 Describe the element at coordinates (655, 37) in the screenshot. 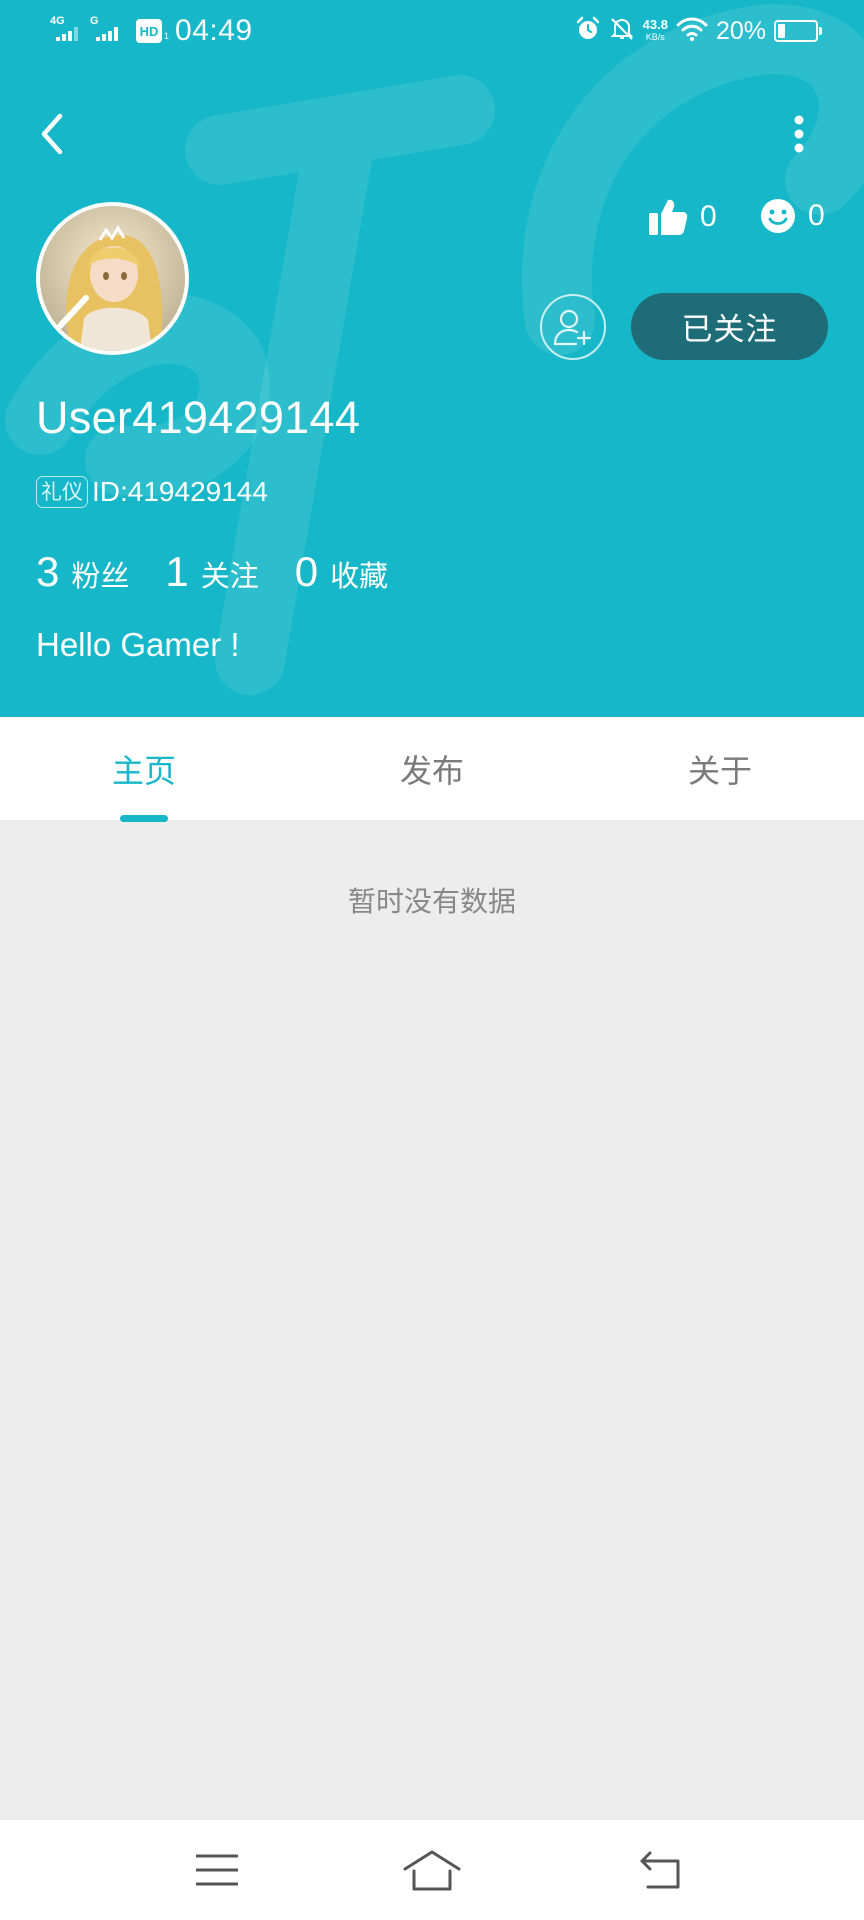

I see `speed-unit: KB/s` at that location.